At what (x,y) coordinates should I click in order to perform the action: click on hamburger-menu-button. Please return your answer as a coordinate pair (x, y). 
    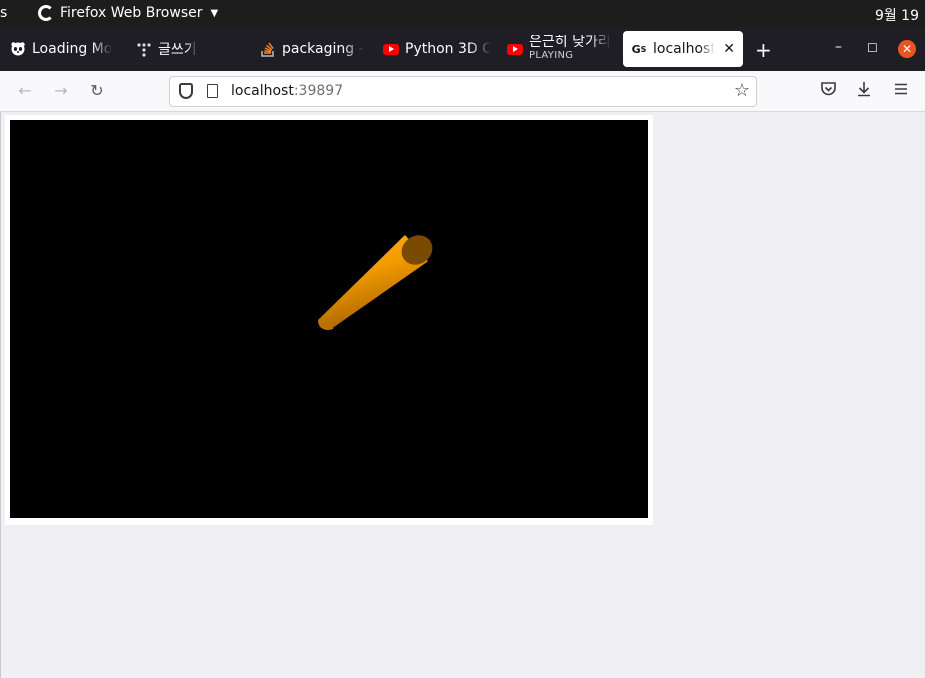
    Looking at the image, I should click on (901, 91).